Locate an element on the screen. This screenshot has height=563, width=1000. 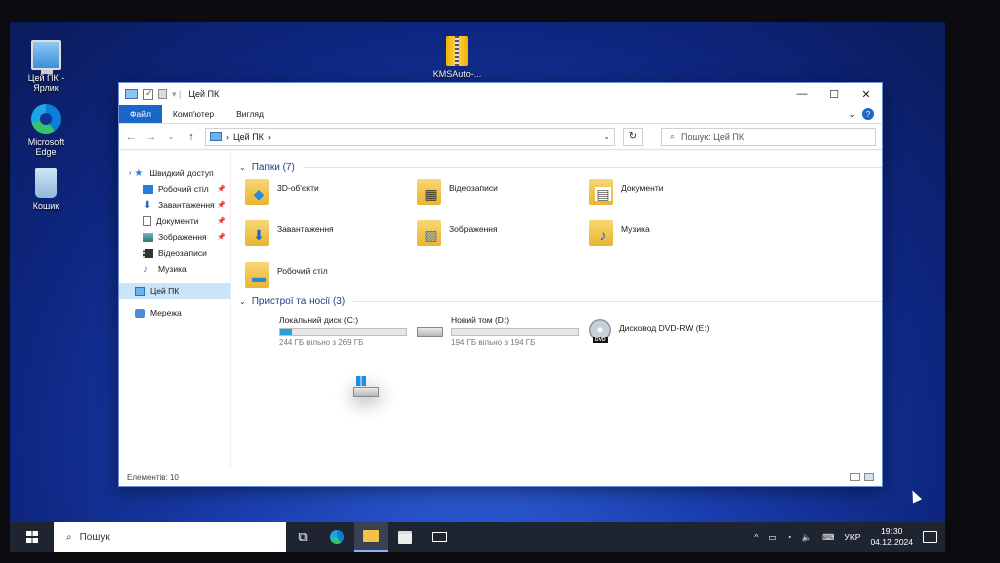
sidebar-item-documents: Документи 📌 is located at coordinates (174, 221).